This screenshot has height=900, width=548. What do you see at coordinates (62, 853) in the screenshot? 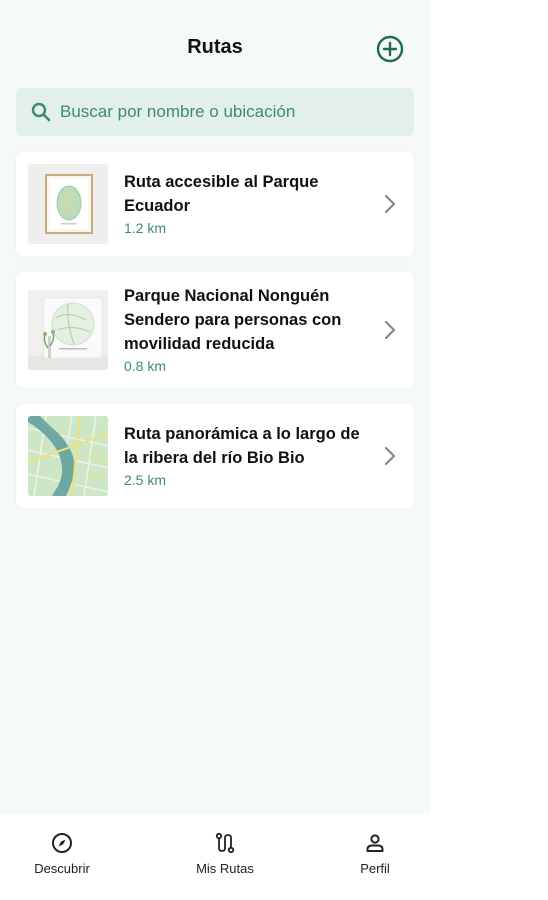
I see `tab-descubrir: Descubrir` at bounding box center [62, 853].